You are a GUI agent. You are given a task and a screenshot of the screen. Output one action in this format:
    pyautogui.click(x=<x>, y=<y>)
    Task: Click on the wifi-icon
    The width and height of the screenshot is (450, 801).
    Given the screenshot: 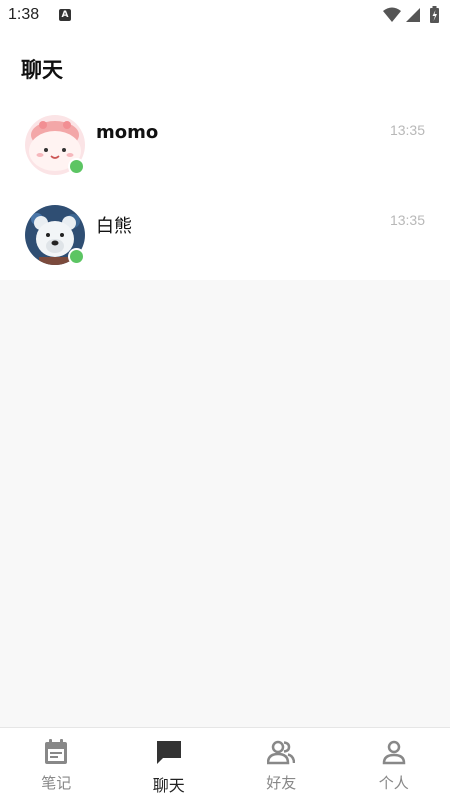 What is the action you would take?
    pyautogui.click(x=392, y=15)
    